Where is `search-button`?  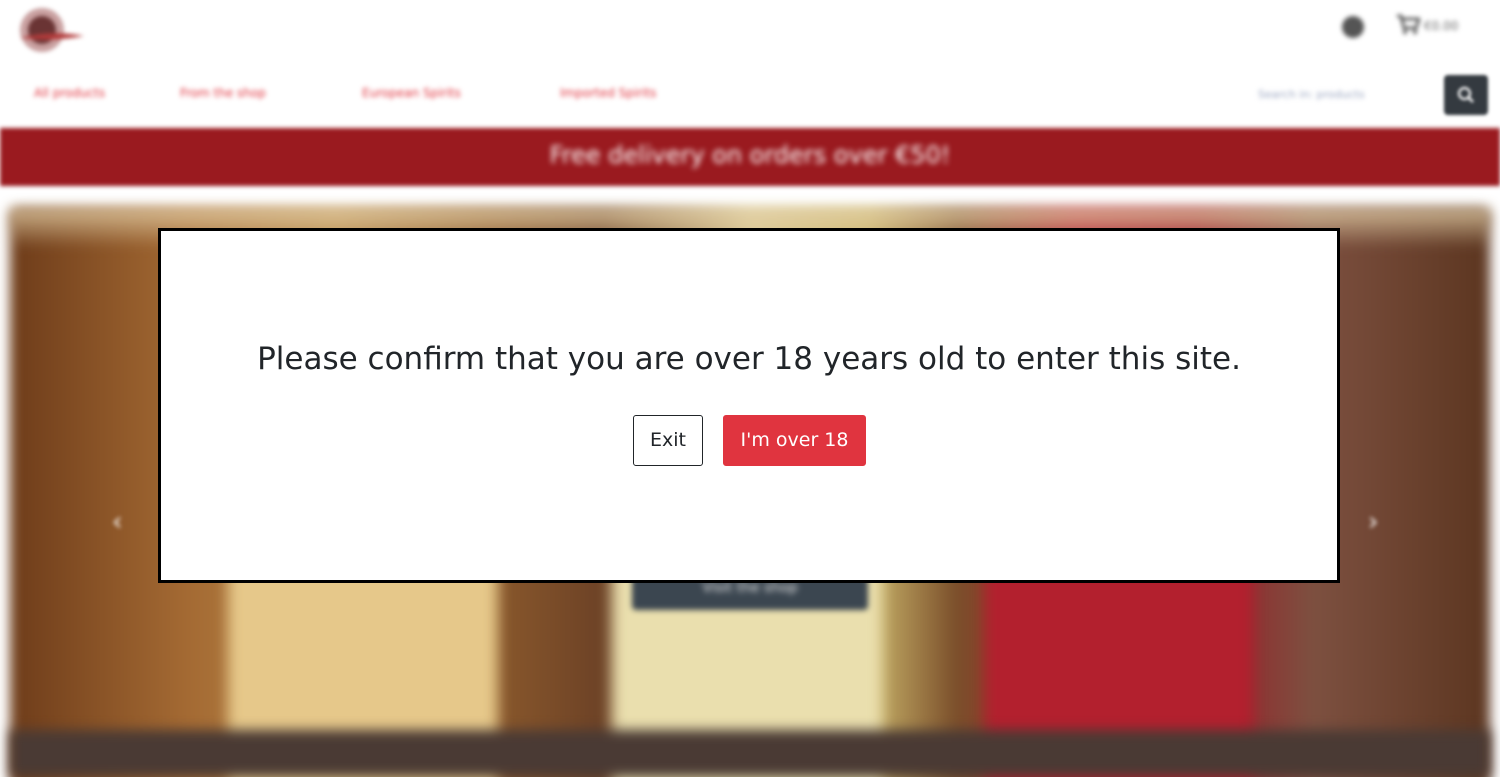 search-button is located at coordinates (1466, 95).